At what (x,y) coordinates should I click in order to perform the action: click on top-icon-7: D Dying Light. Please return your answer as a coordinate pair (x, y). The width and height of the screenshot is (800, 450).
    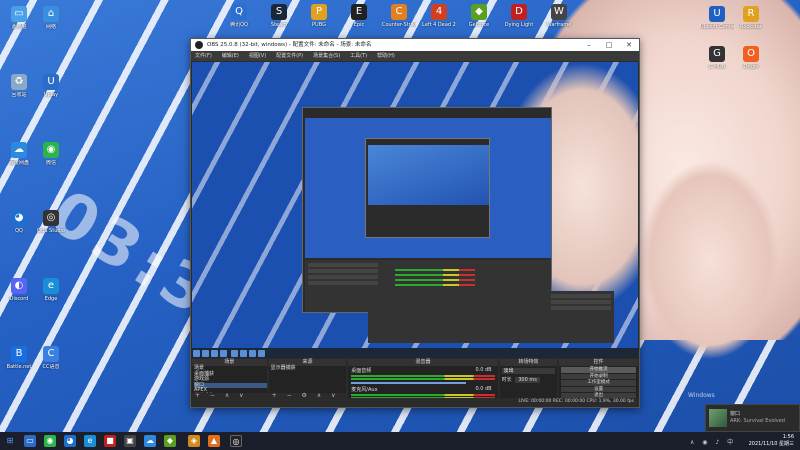
    Looking at the image, I should click on (519, 16).